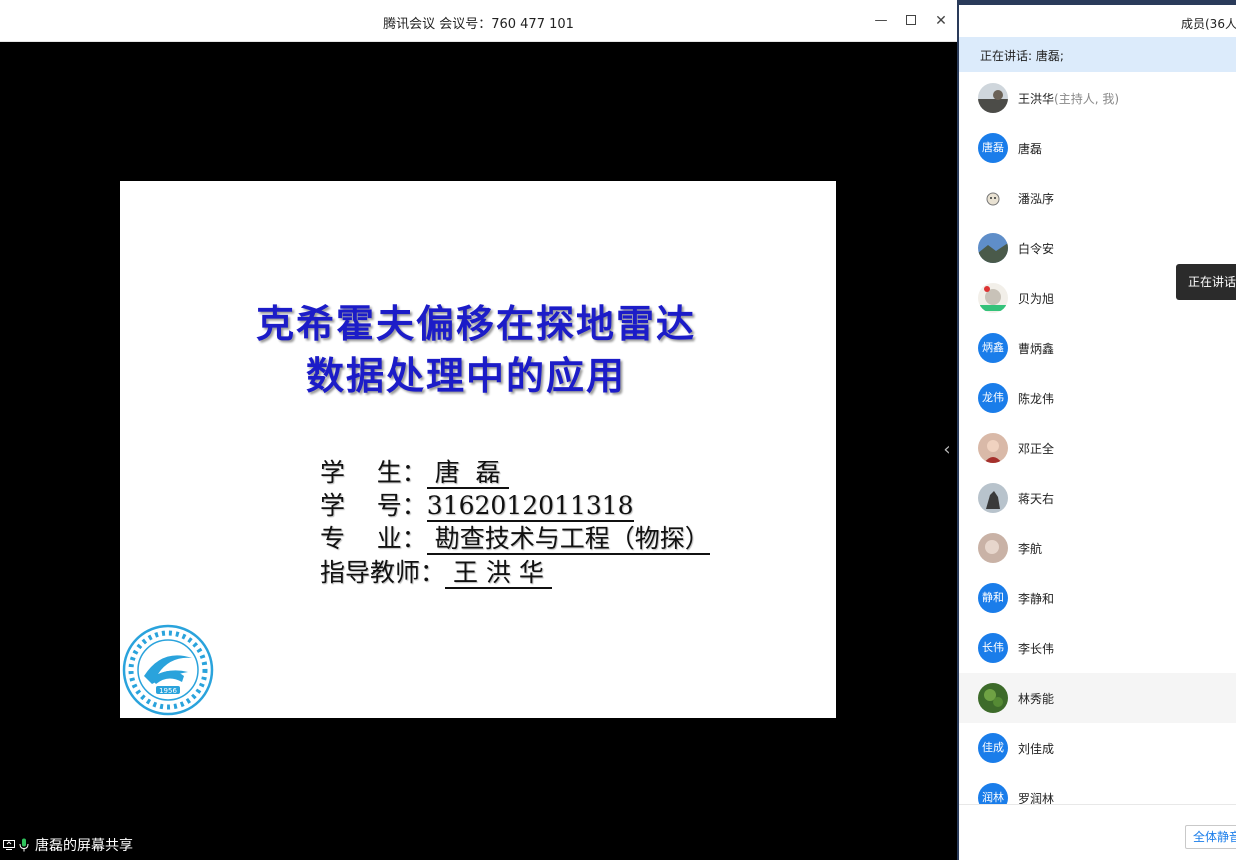 The height and width of the screenshot is (860, 1236). I want to click on member-name: 刘佳成, so click(1036, 749).